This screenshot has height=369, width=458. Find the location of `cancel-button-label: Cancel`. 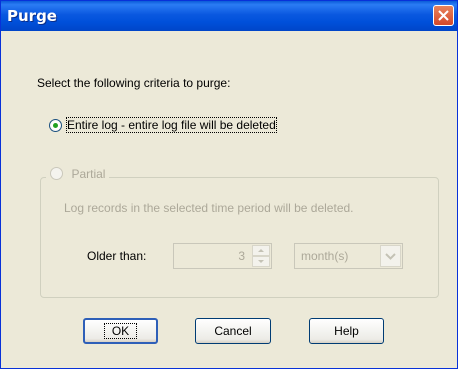

cancel-button-label: Cancel is located at coordinates (233, 331).